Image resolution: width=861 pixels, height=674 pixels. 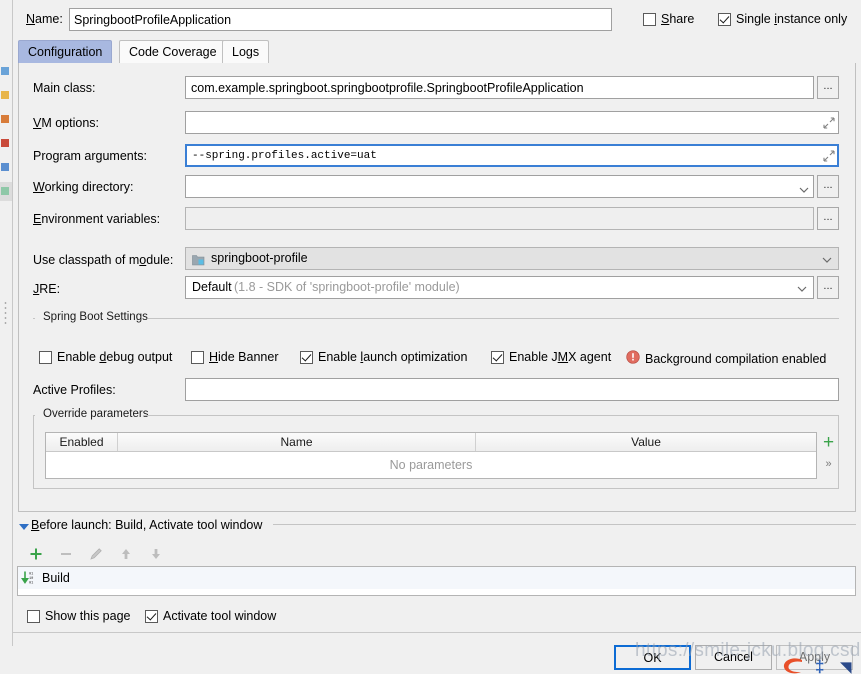 What do you see at coordinates (792, 19) in the screenshot?
I see `single-instance-label: Single instance only` at bounding box center [792, 19].